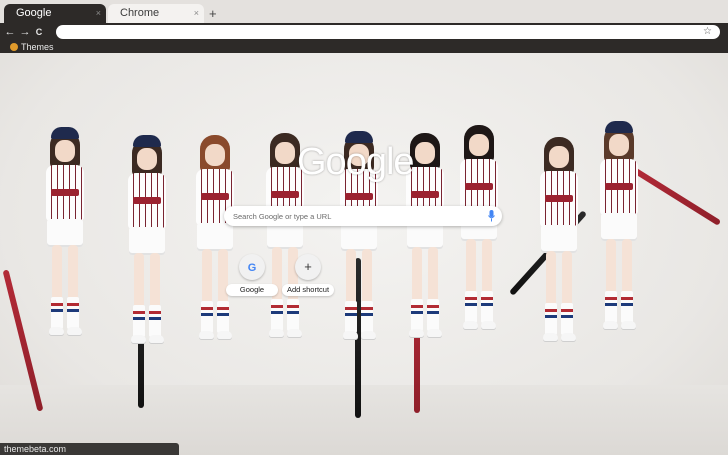 The image size is (728, 455). I want to click on bookmarks-bar: Themes, so click(364, 47).